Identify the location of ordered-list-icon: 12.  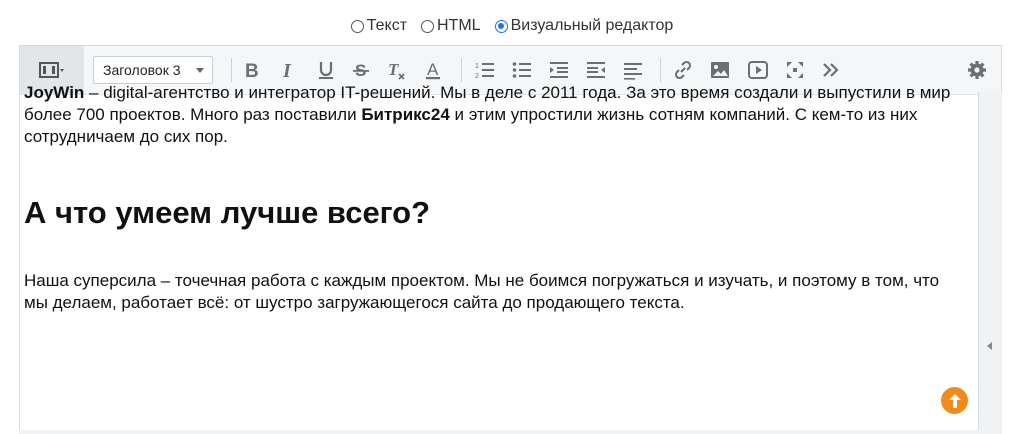
(484, 71).